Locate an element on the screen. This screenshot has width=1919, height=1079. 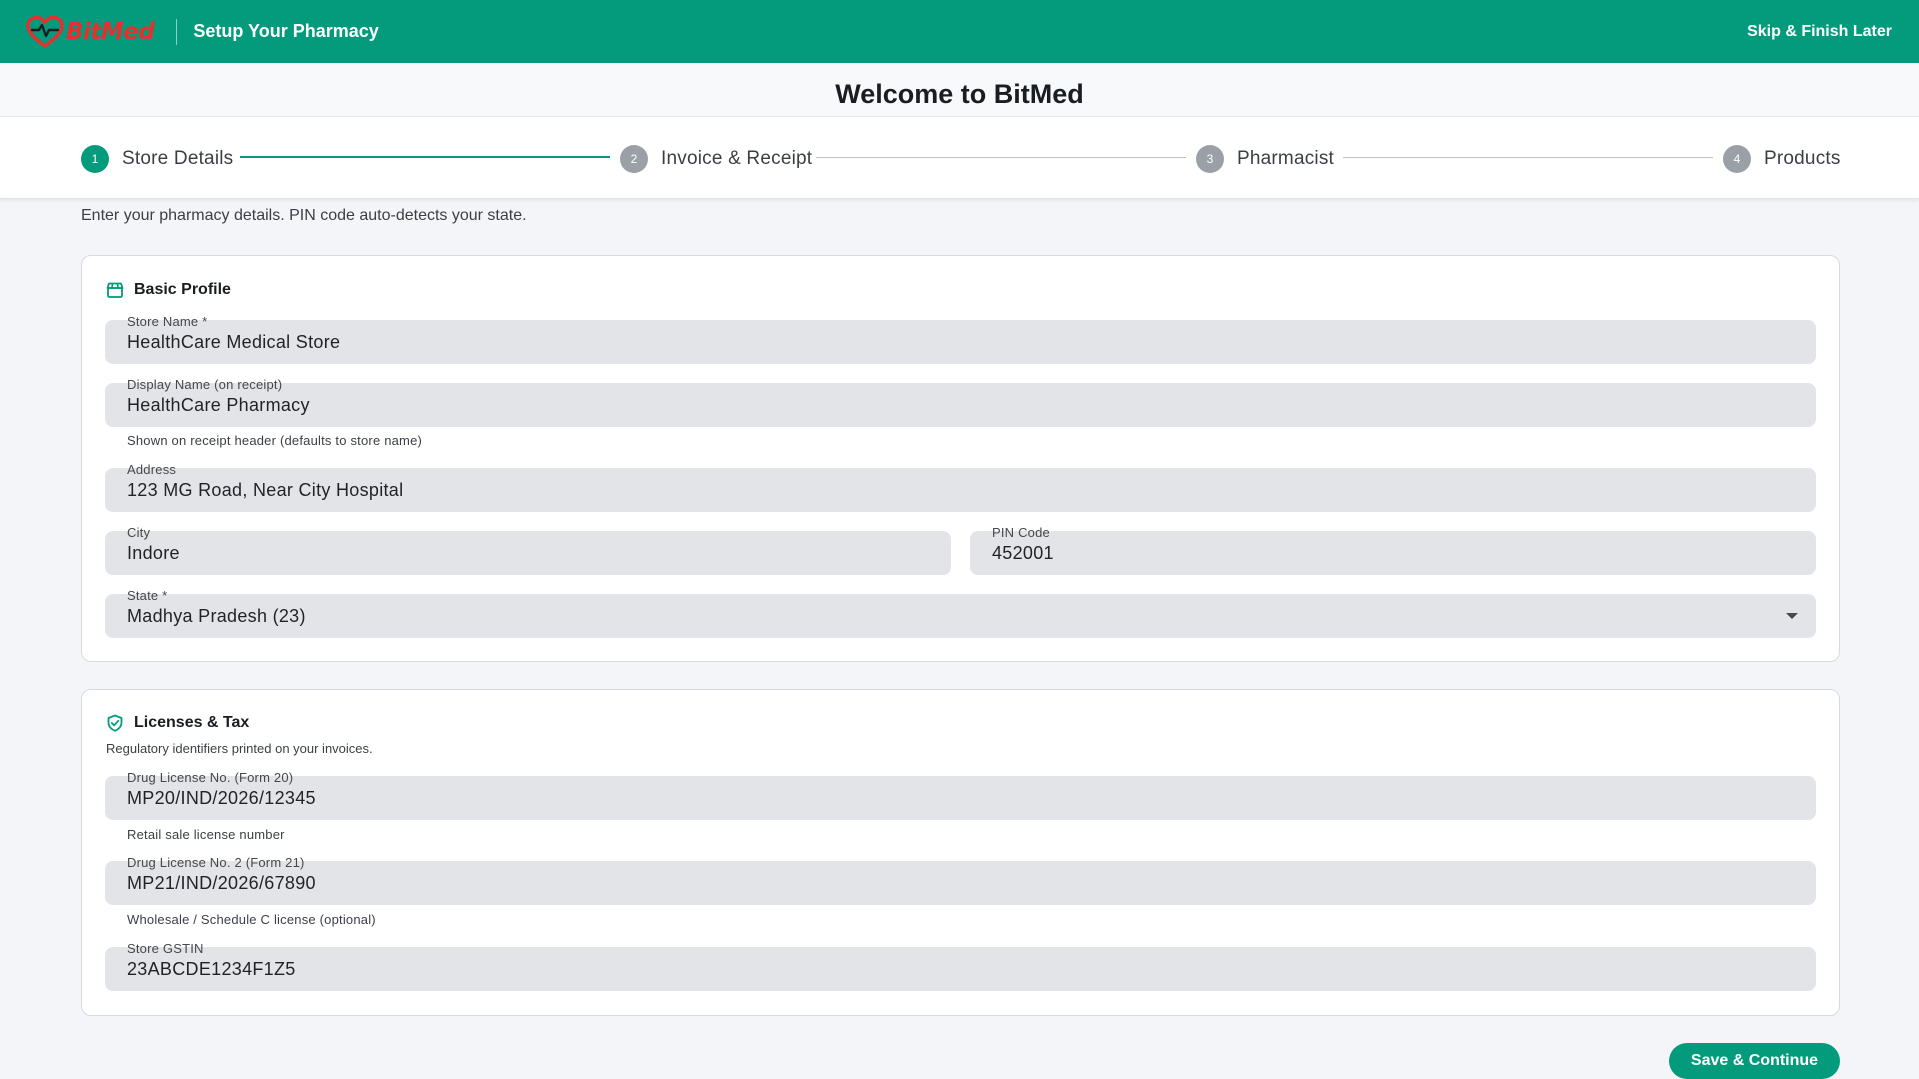
basic-profile-title: Basic Profile is located at coordinates (168, 290).